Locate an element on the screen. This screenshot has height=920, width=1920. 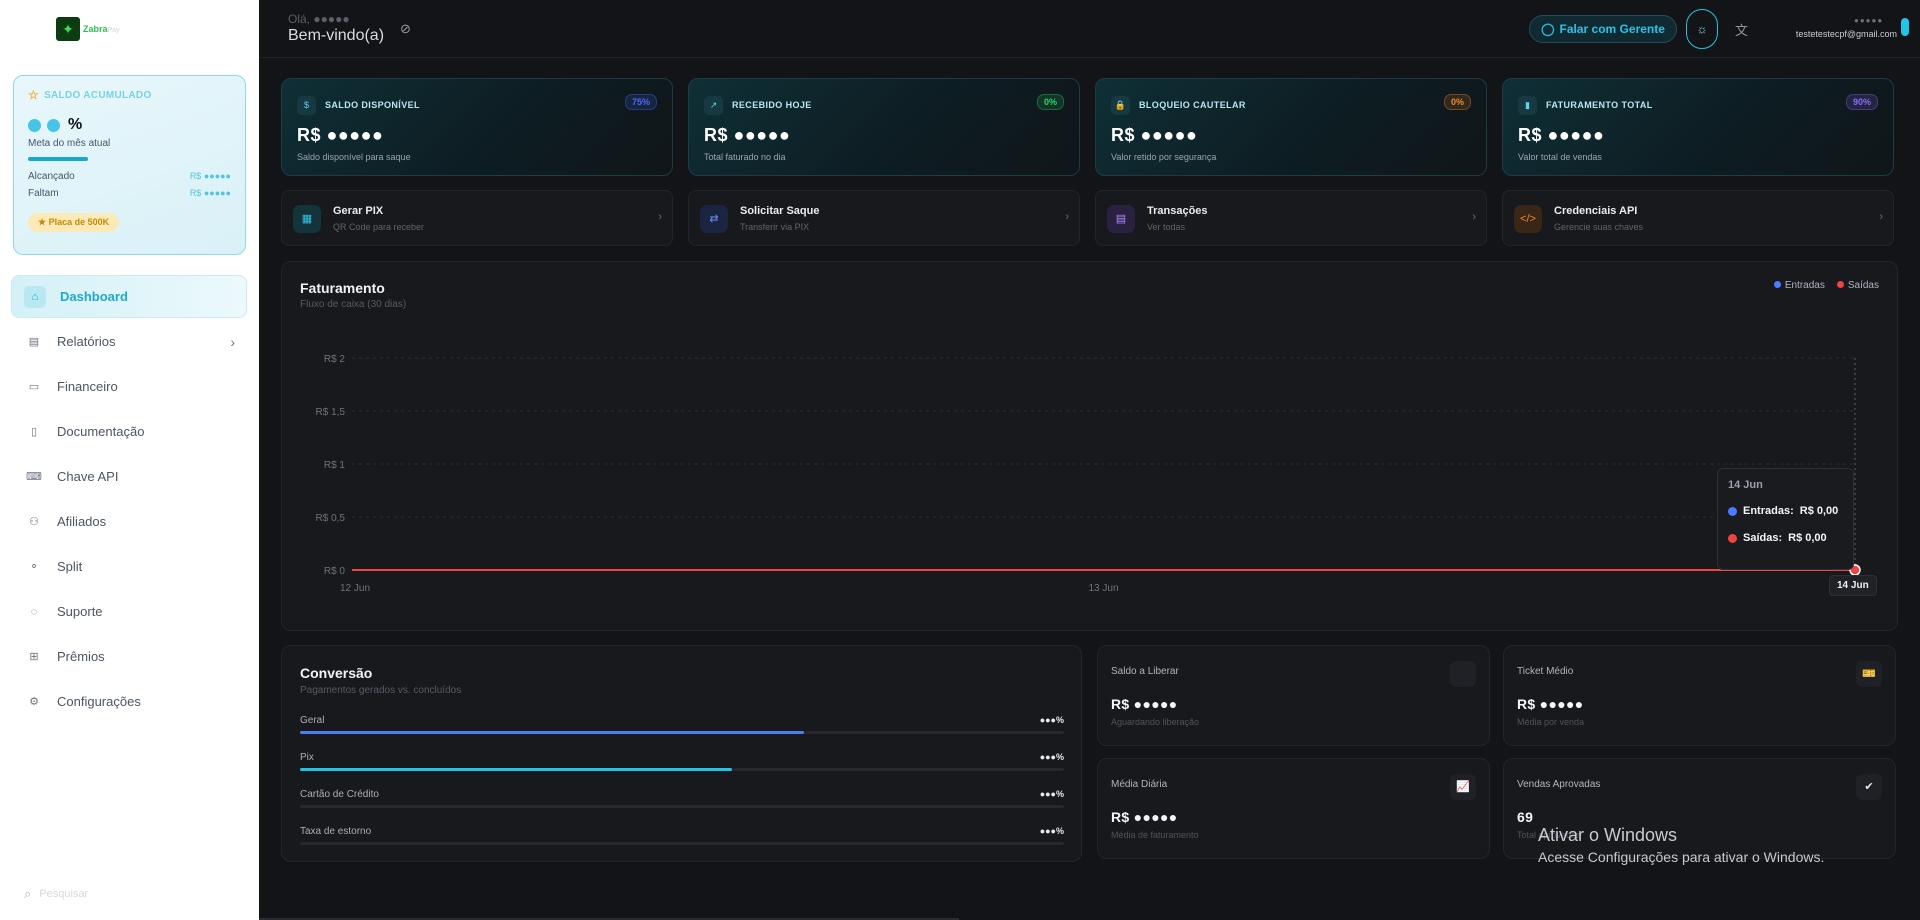
sidebar-item-label: Financeiro is located at coordinates (87, 386).